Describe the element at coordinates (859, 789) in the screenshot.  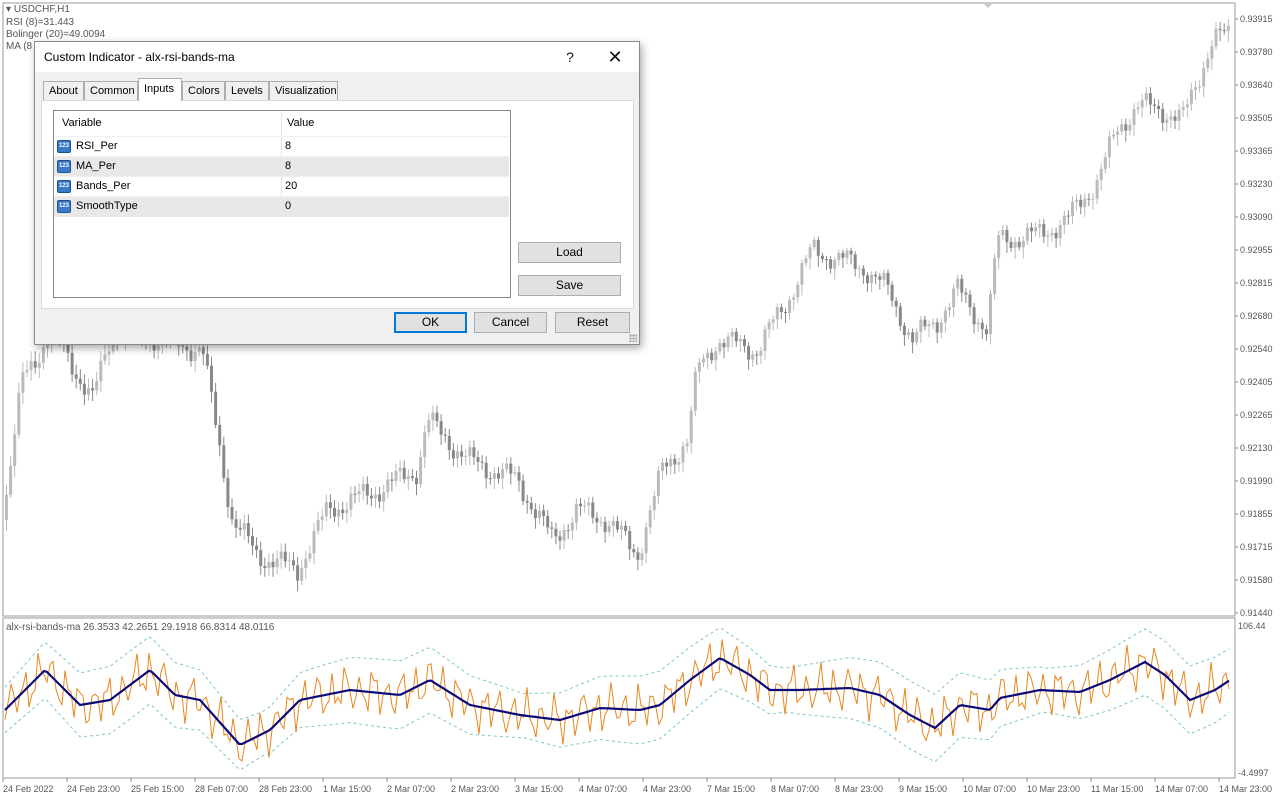
I see `time-label: 8 Mar 23:00` at that location.